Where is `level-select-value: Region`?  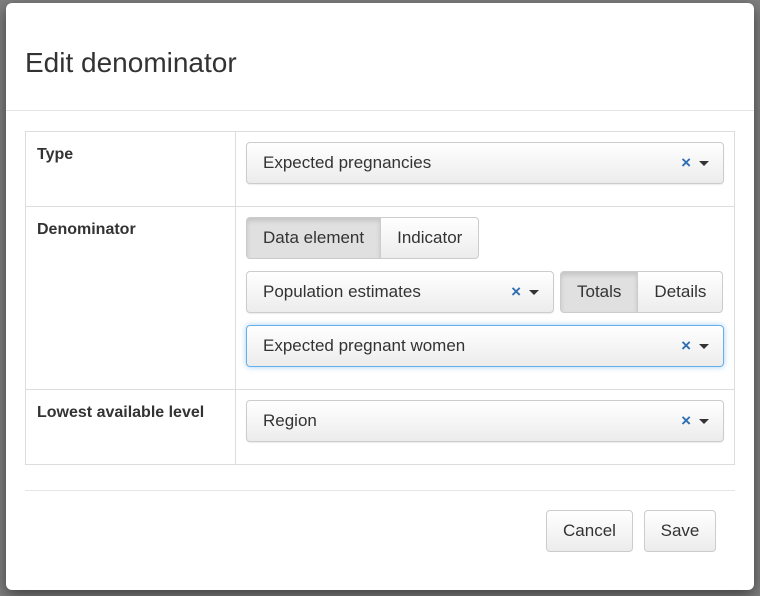
level-select-value: Region is located at coordinates (290, 420).